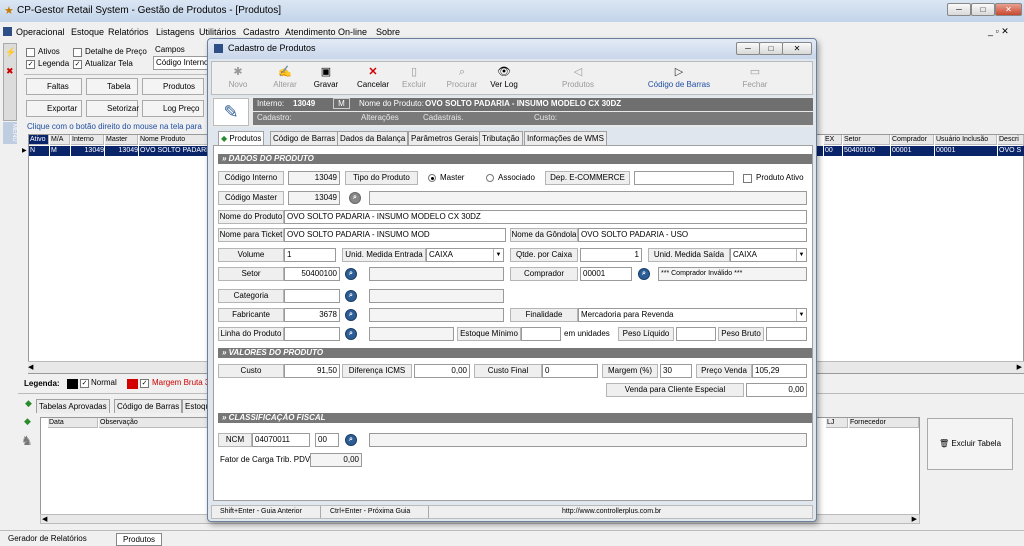 The width and height of the screenshot is (1024, 546). Describe the element at coordinates (87, 140) in the screenshot. I see `grid-header-interno: Interno` at that location.